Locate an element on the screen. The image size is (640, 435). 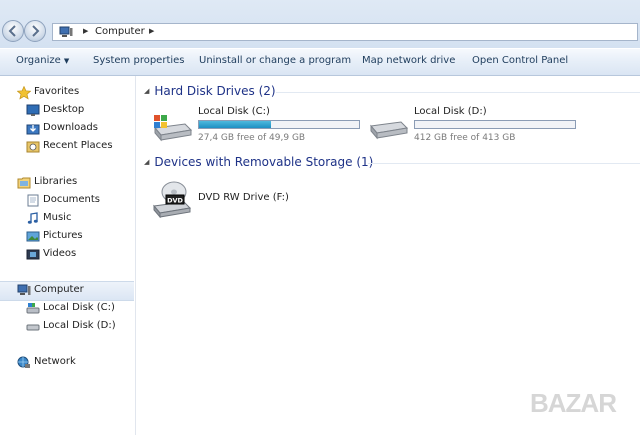
breadcrumb-computer: Computer is located at coordinates (120, 31).